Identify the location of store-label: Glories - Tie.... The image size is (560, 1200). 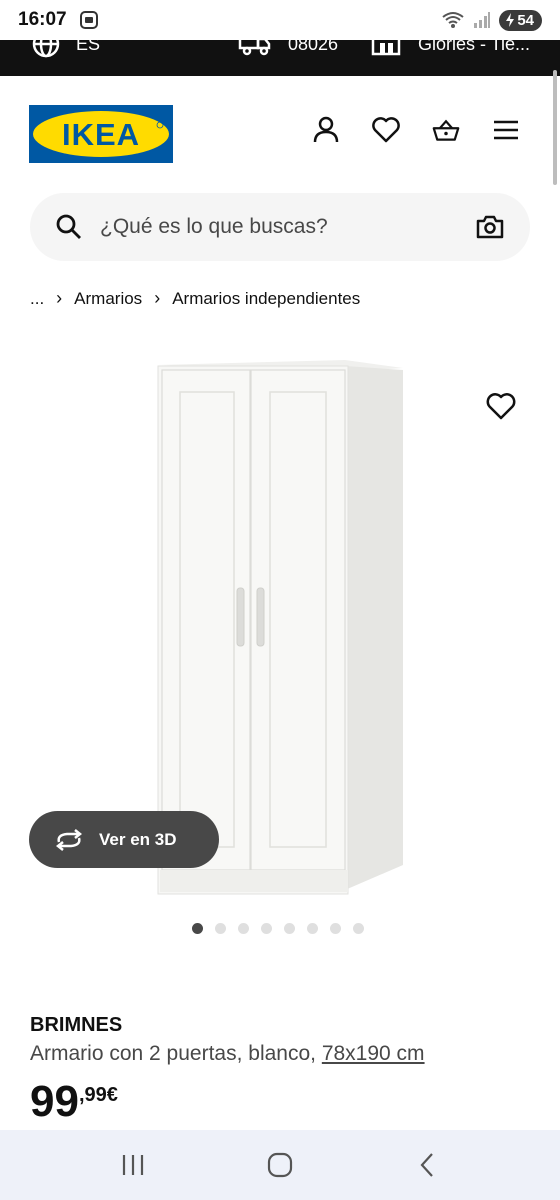
(474, 47).